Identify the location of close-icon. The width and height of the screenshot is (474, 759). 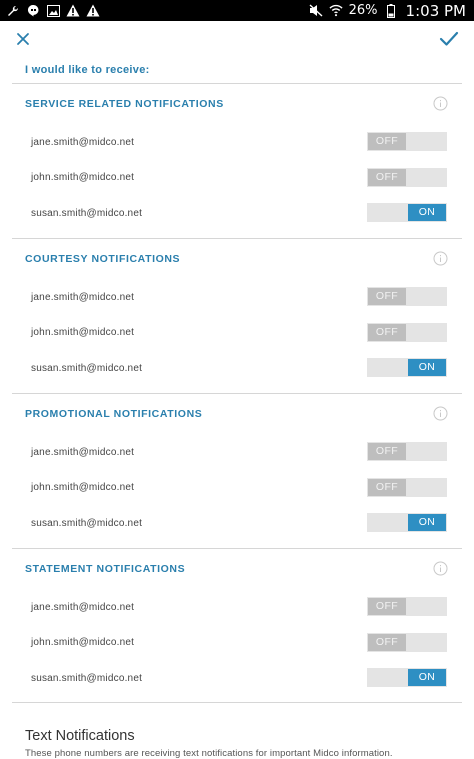
(23, 39).